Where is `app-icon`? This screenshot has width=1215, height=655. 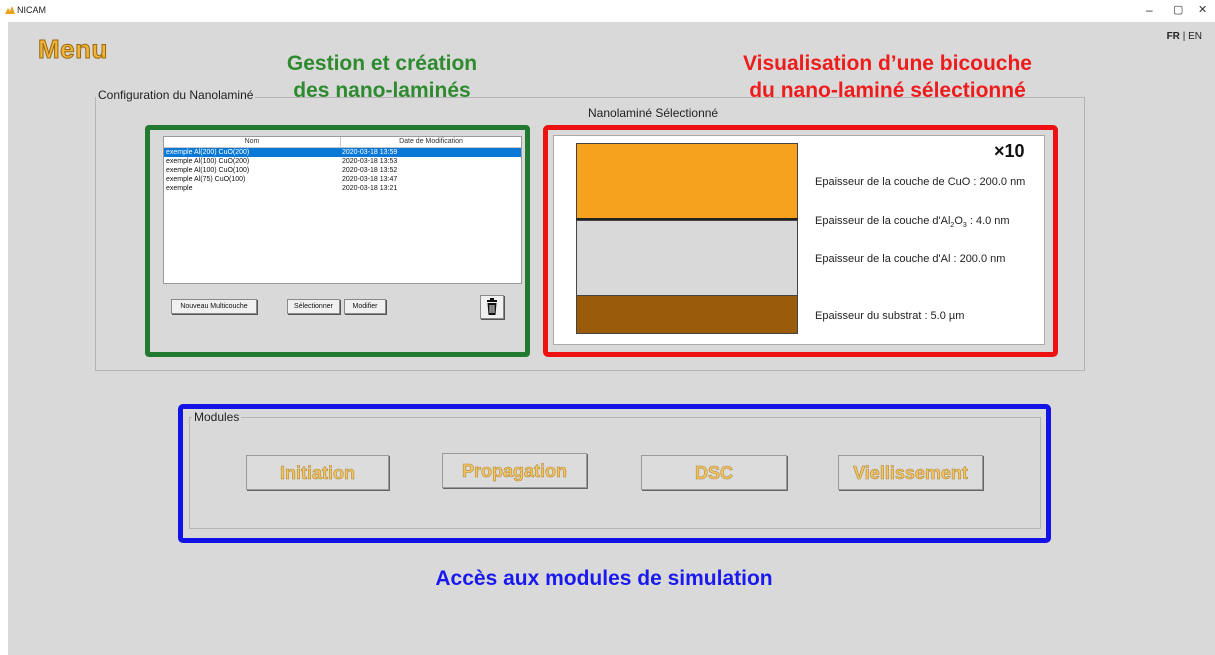 app-icon is located at coordinates (10, 10).